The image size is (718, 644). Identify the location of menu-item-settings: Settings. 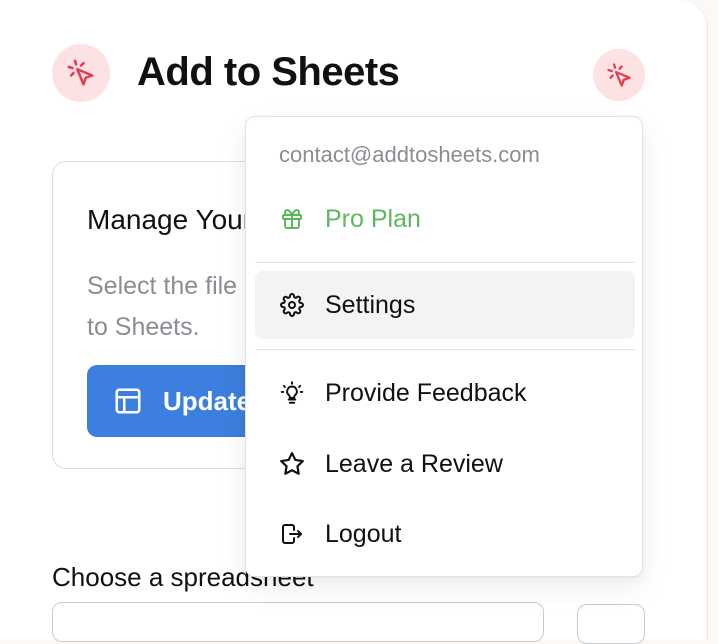
(445, 305).